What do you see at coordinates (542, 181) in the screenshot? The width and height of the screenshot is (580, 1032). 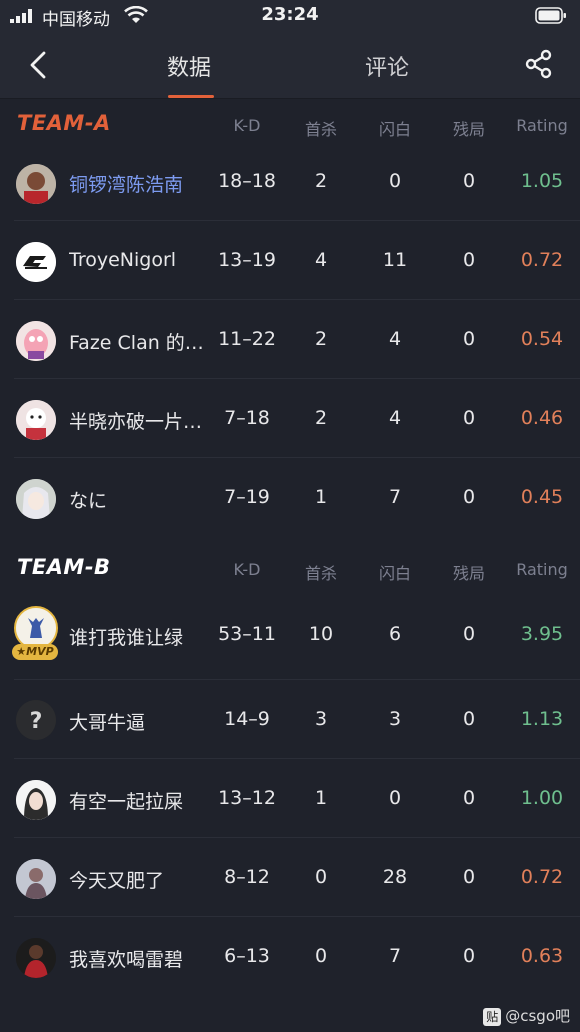 I see `rating-value: 1.05` at bounding box center [542, 181].